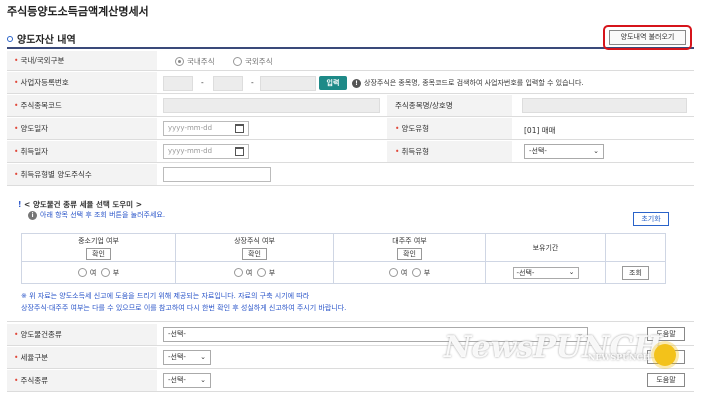  Describe the element at coordinates (564, 151) in the screenshot. I see `acquisition-type-select: -선택- ⌄` at that location.